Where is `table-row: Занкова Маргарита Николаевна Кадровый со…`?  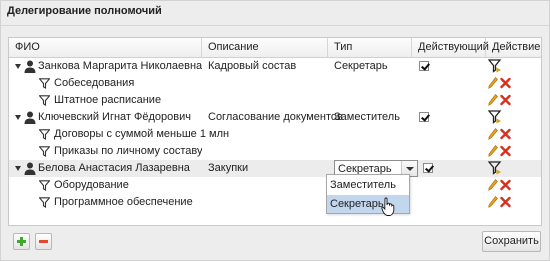
table-row: Занкова Маргарита Николаевна Кадровый со… is located at coordinates (275, 66).